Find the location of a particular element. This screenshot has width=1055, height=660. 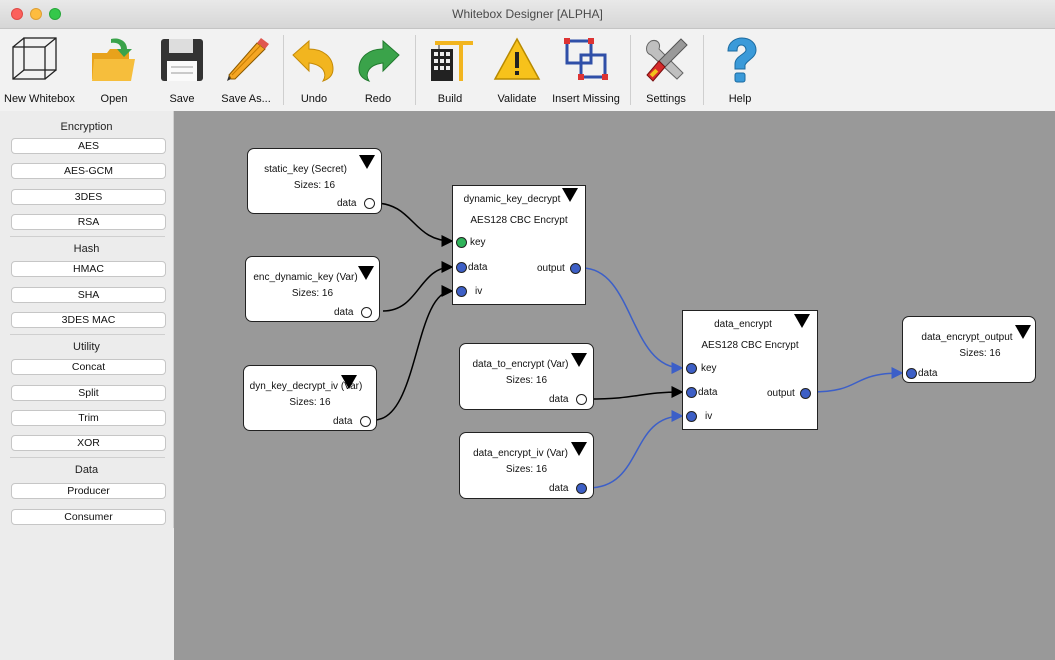

help-label: Help is located at coordinates (740, 99).